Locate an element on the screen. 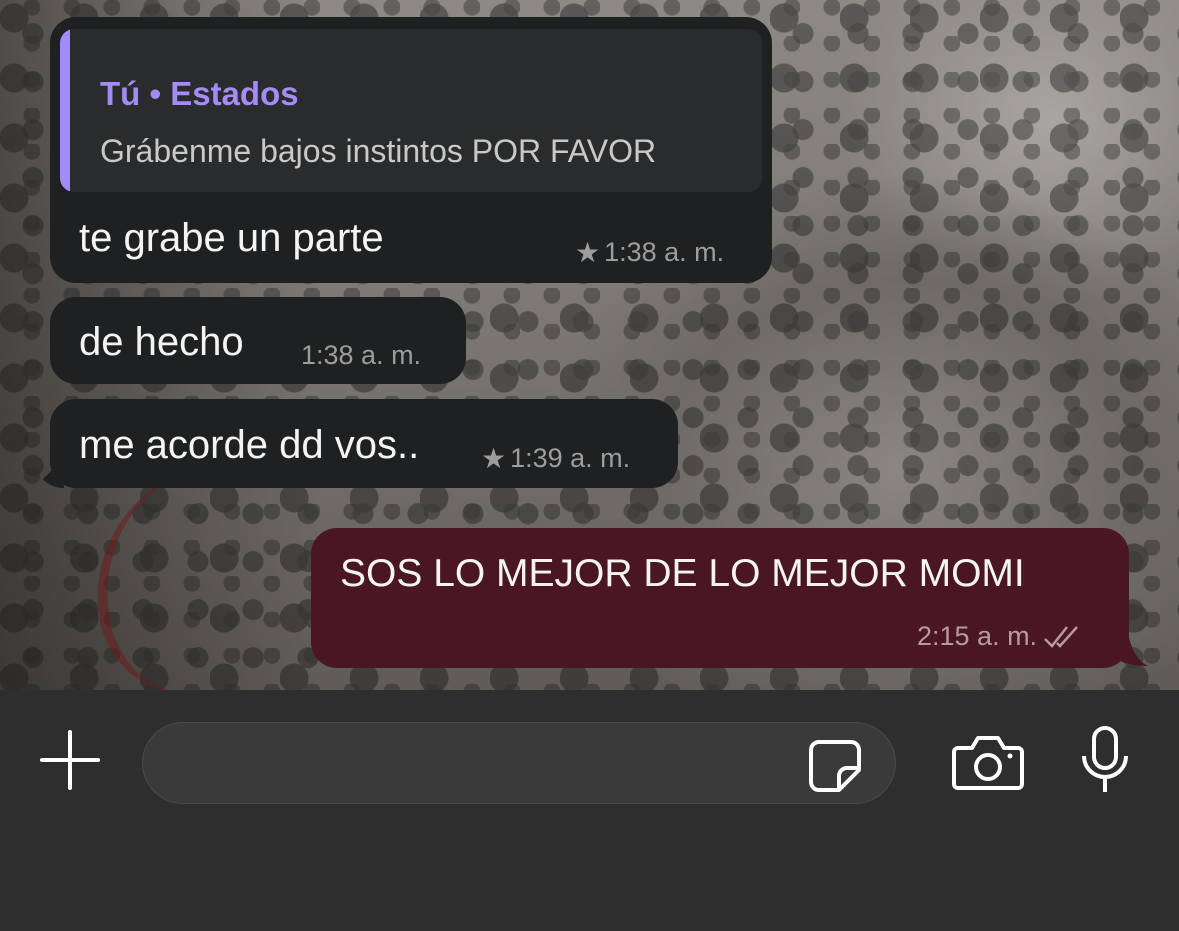 The height and width of the screenshot is (931, 1179). message-meta: ★ 1:38 a. m. is located at coordinates (649, 252).